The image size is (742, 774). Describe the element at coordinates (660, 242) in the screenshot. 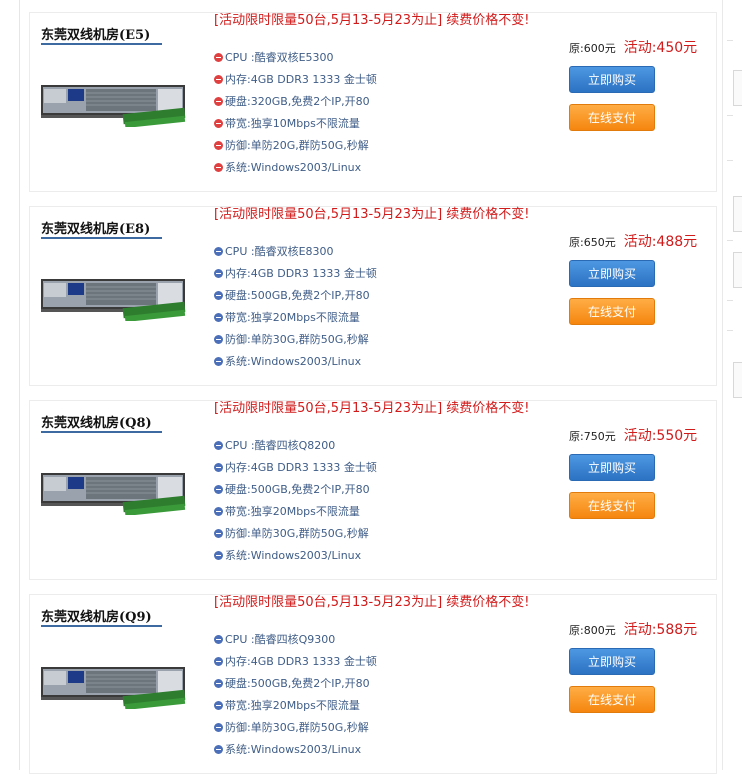

I see `promo-price: 活动:488元` at that location.